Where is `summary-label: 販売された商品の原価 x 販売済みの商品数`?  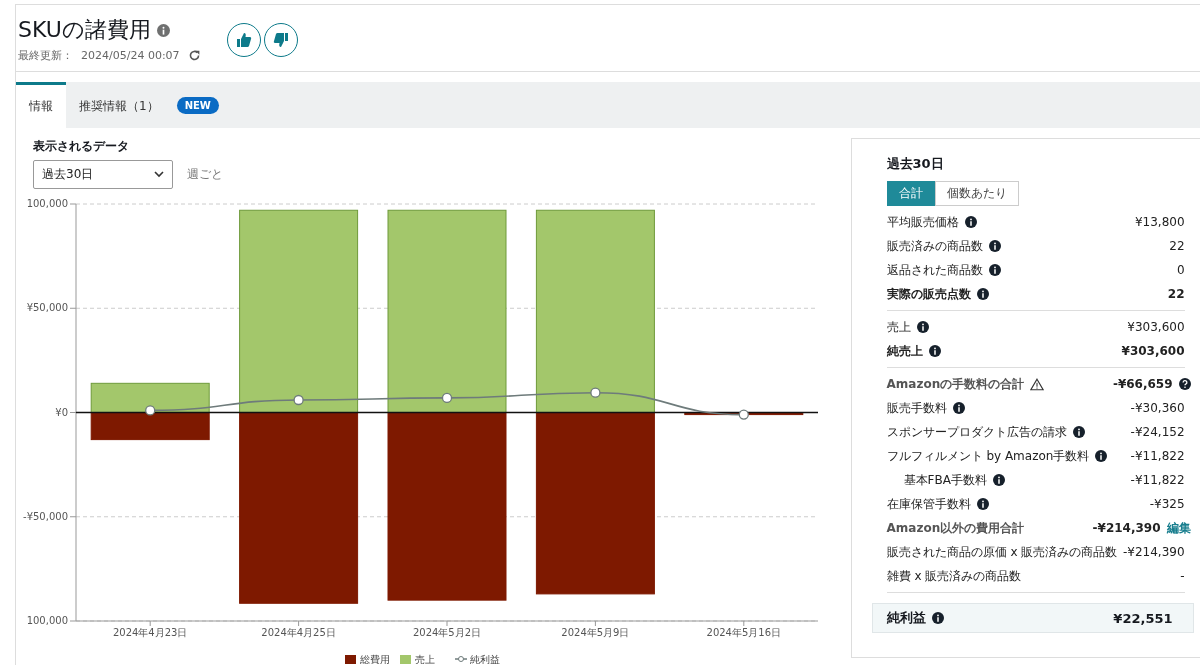
summary-label: 販売された商品の原価 x 販売済みの商品数 is located at coordinates (1002, 552).